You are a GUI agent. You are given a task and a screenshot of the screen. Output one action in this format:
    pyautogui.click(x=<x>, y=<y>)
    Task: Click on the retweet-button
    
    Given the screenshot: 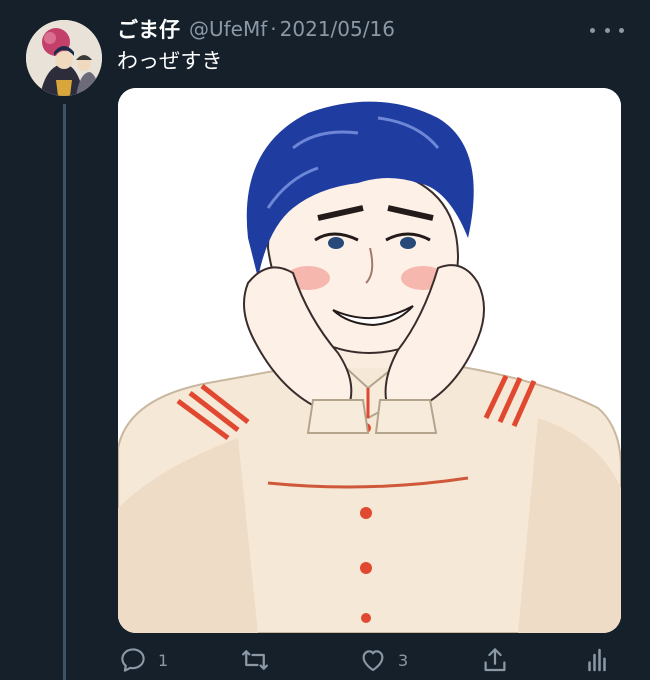 What is the action you would take?
    pyautogui.click(x=255, y=660)
    